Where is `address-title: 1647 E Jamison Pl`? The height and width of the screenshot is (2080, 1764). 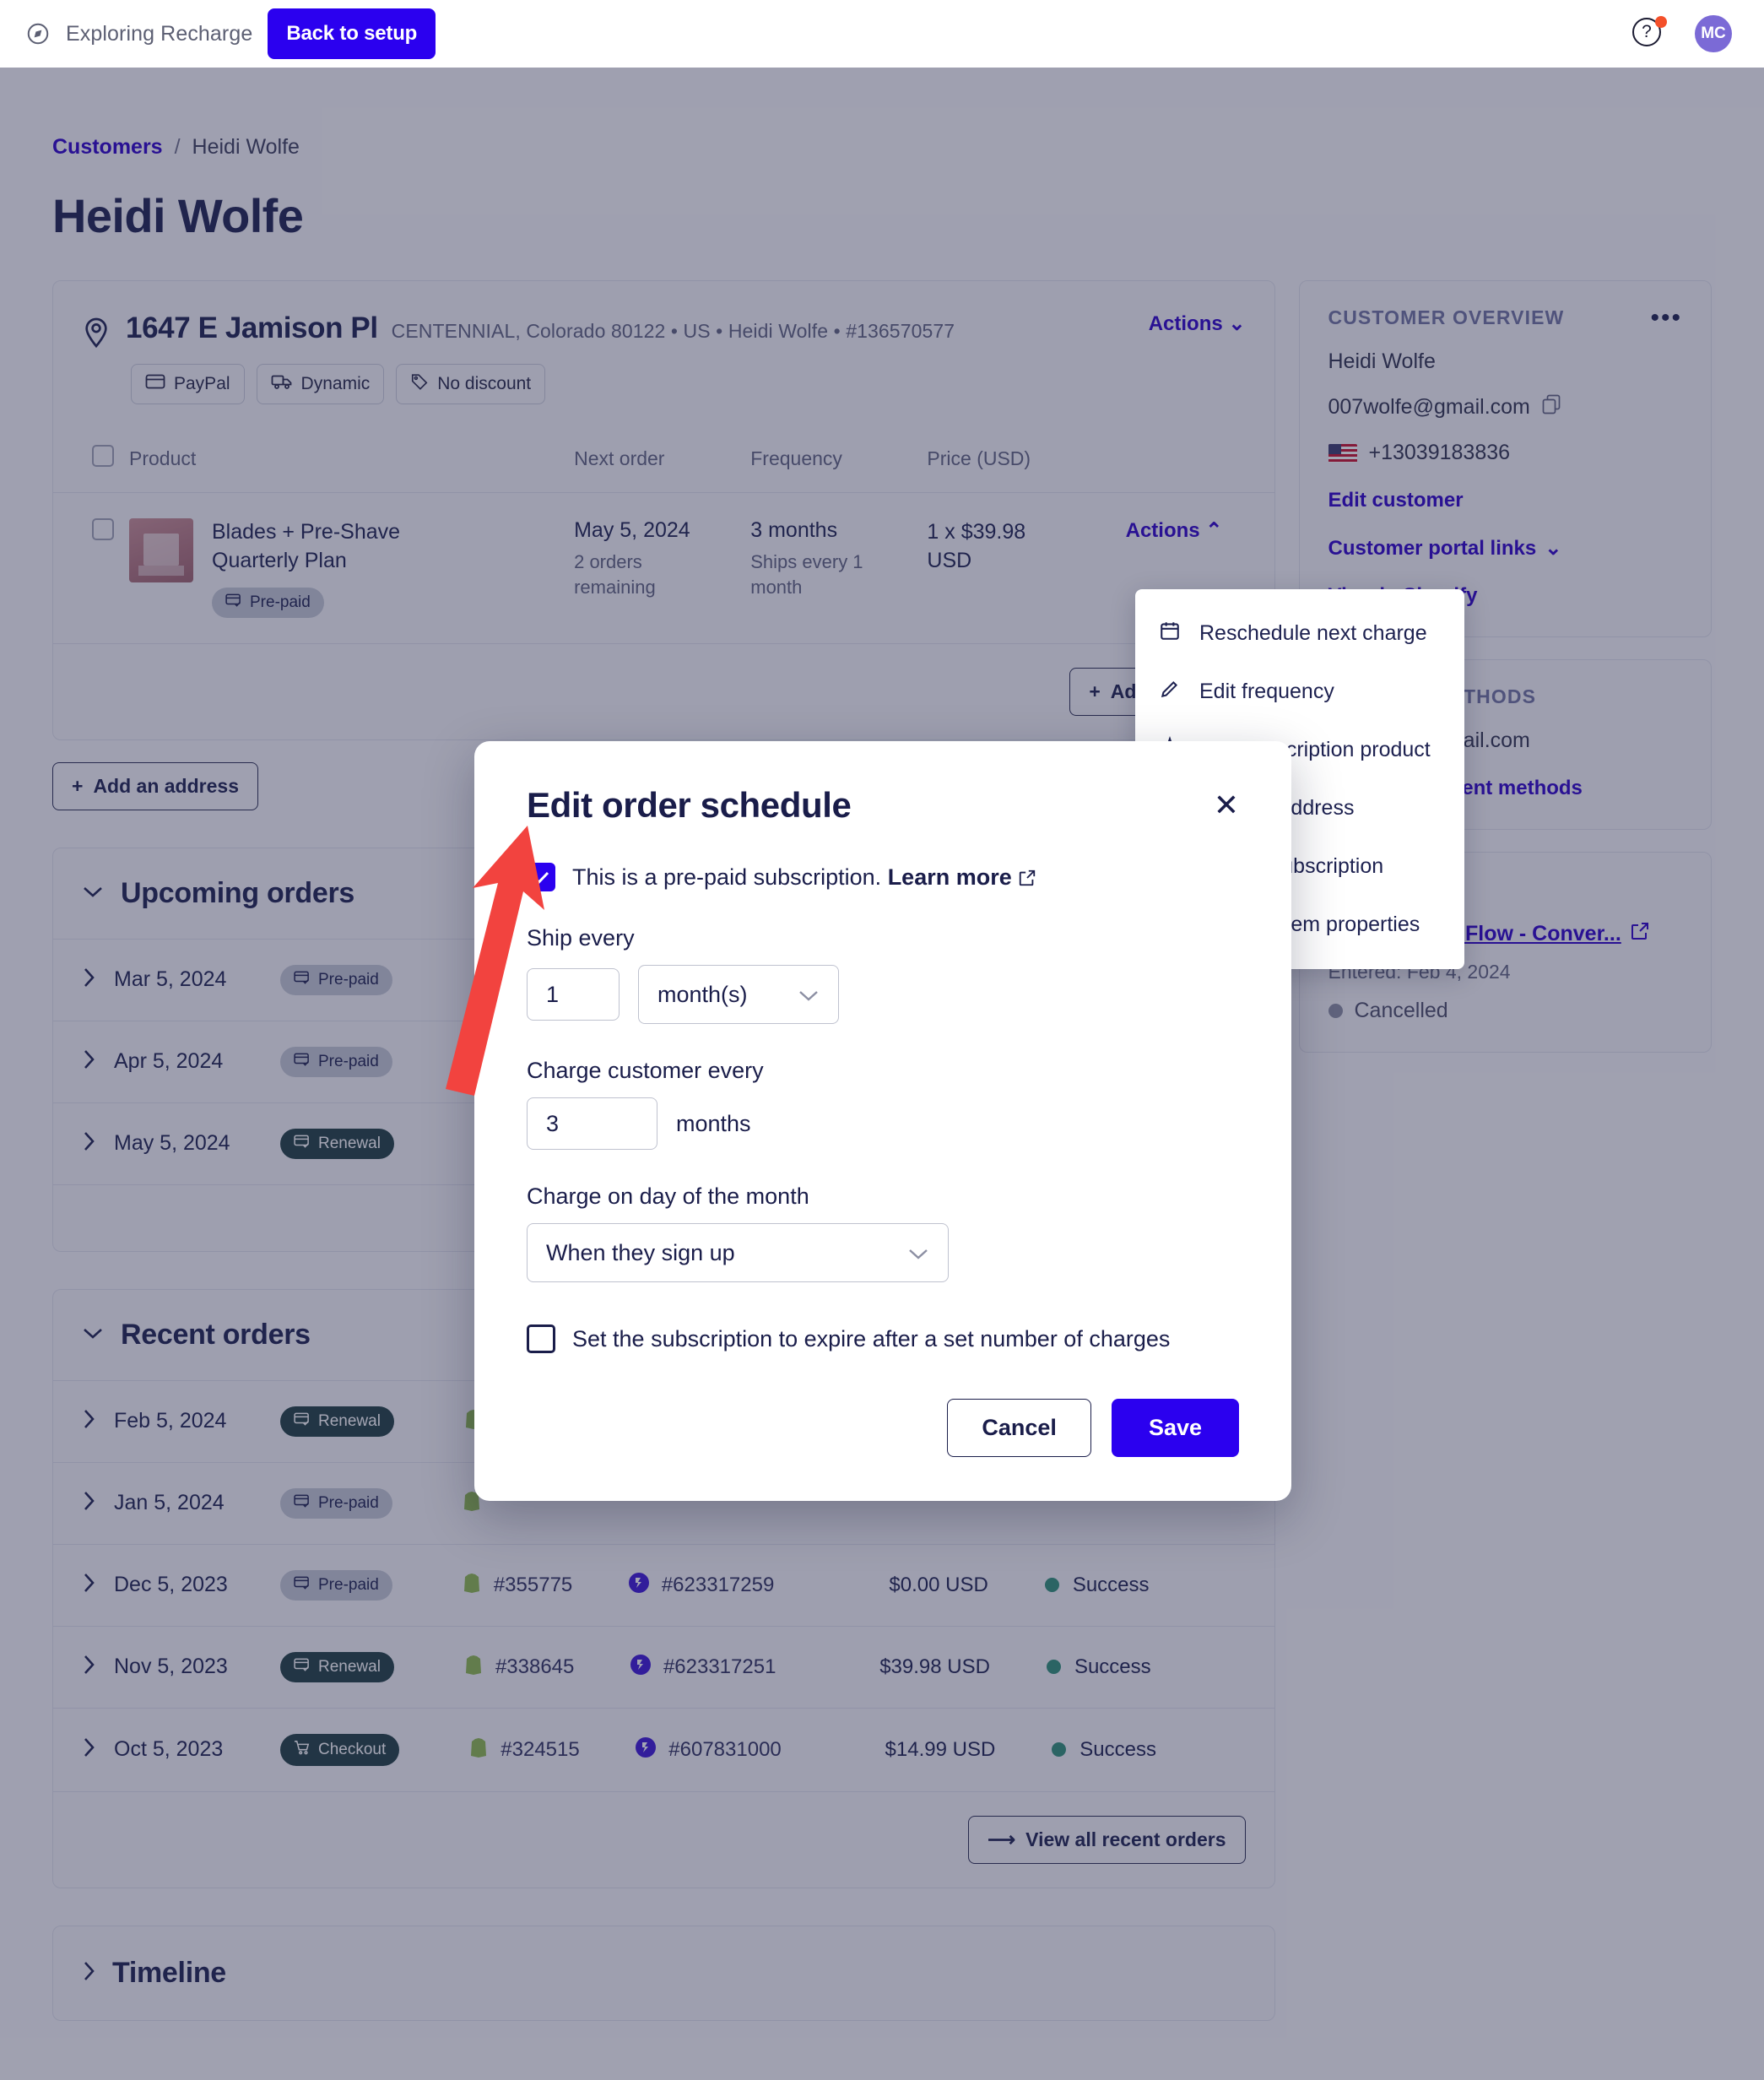
address-title: 1647 E Jamison Pl is located at coordinates (252, 327).